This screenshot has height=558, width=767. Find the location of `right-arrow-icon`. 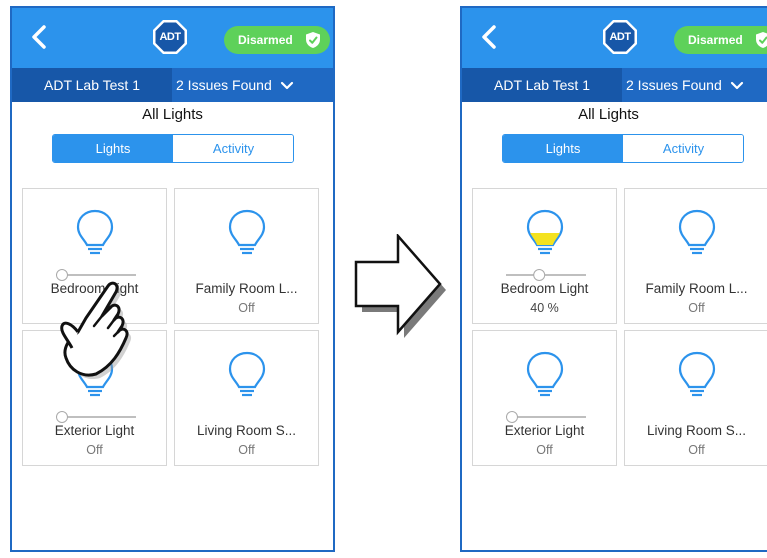

right-arrow-icon is located at coordinates (400, 286).